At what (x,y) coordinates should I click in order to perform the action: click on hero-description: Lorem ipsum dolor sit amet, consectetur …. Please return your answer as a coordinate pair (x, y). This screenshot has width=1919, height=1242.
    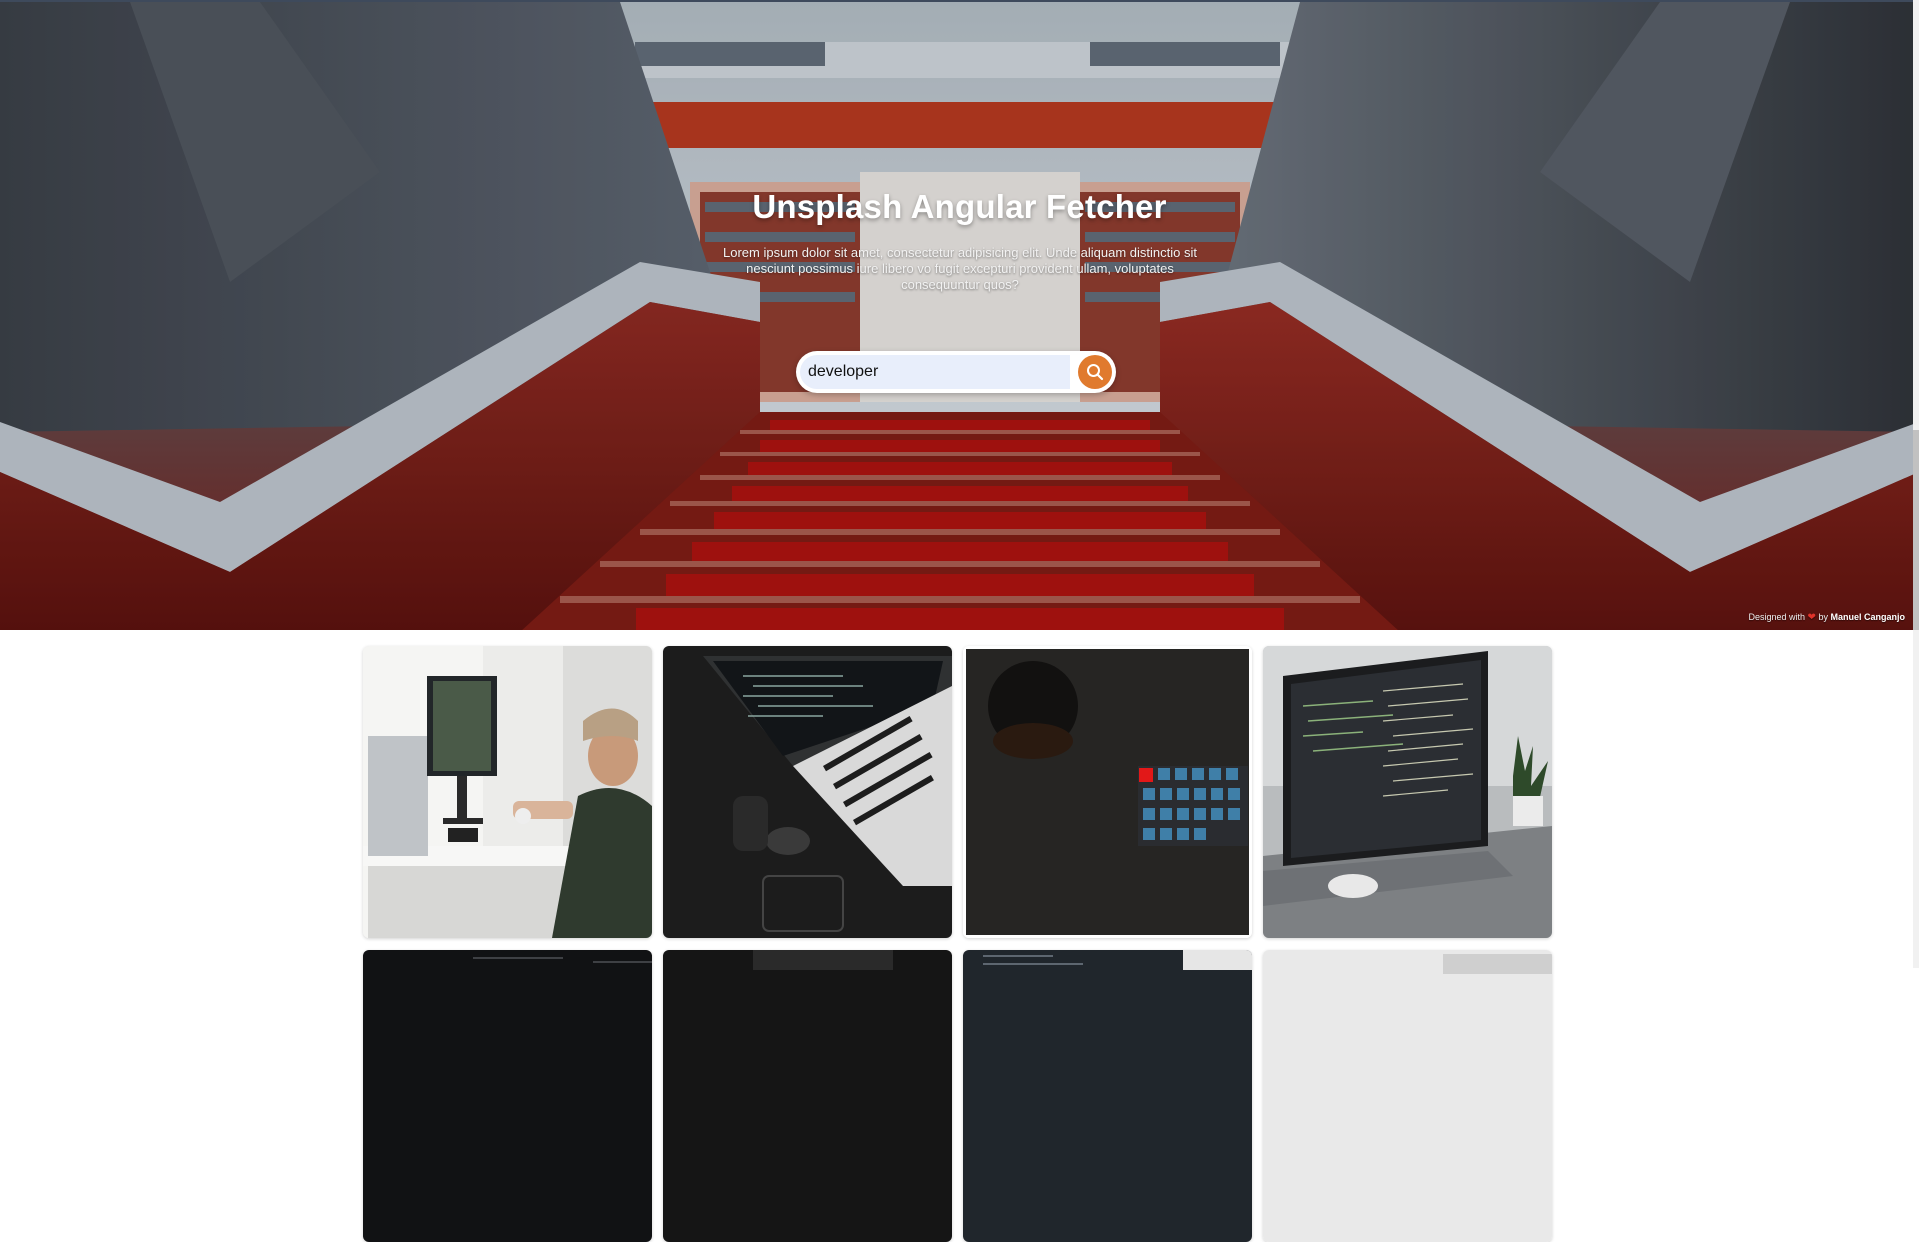
    Looking at the image, I should click on (960, 268).